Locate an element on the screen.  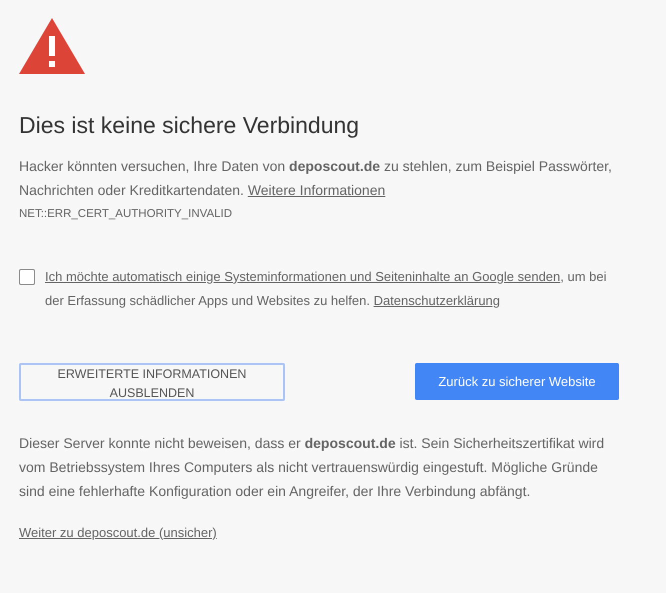
more-info-link: Weitere Informationen is located at coordinates (317, 190).